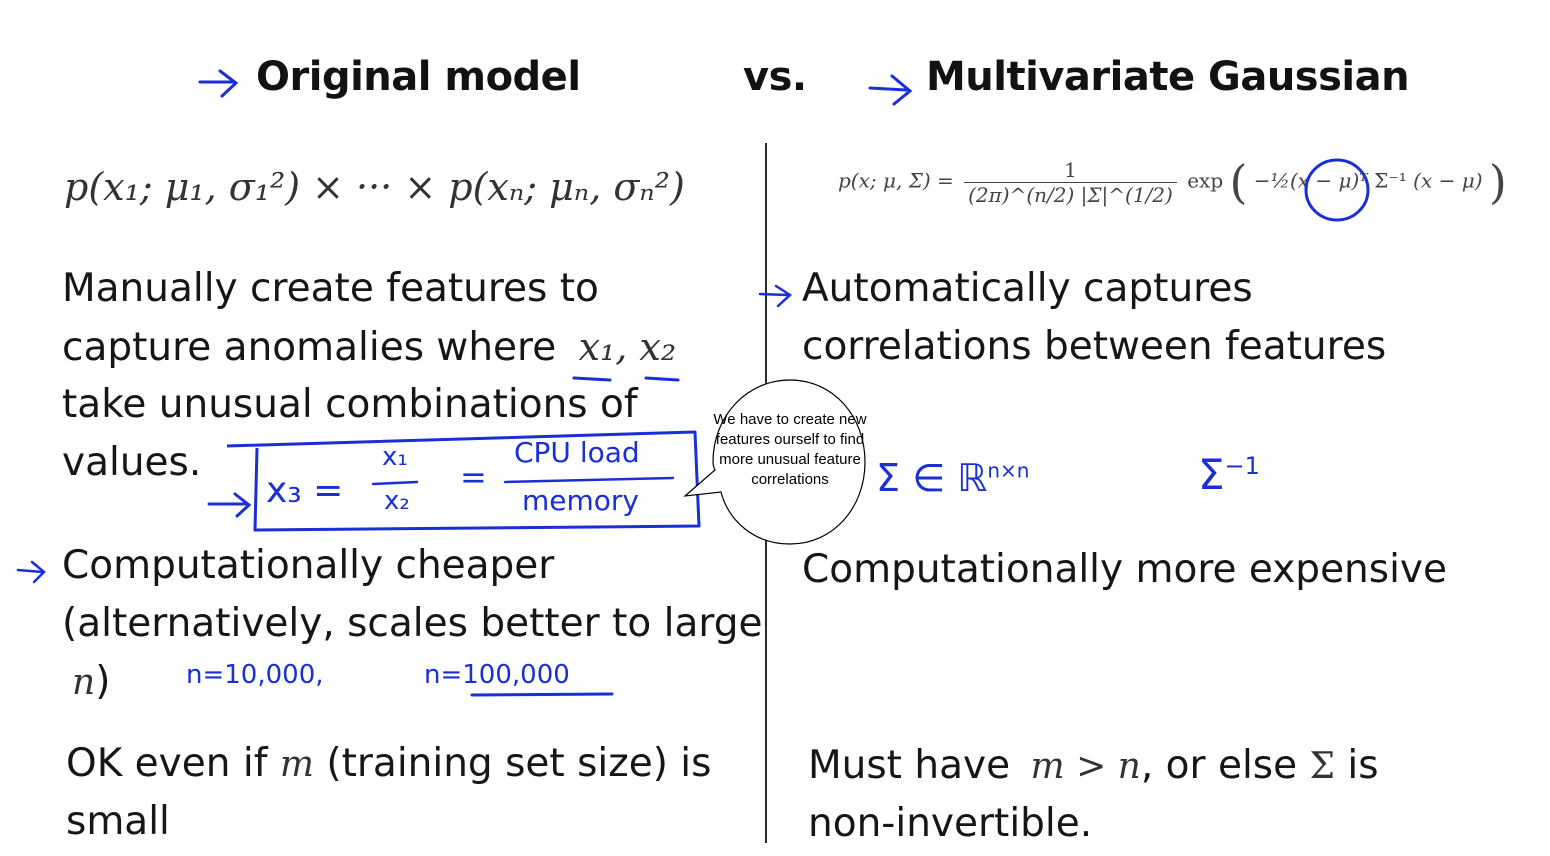  Describe the element at coordinates (1070, 194) in the screenshot. I see `formula-denominator: (2π)^(n/2) |Σ|^(1/2)` at that location.